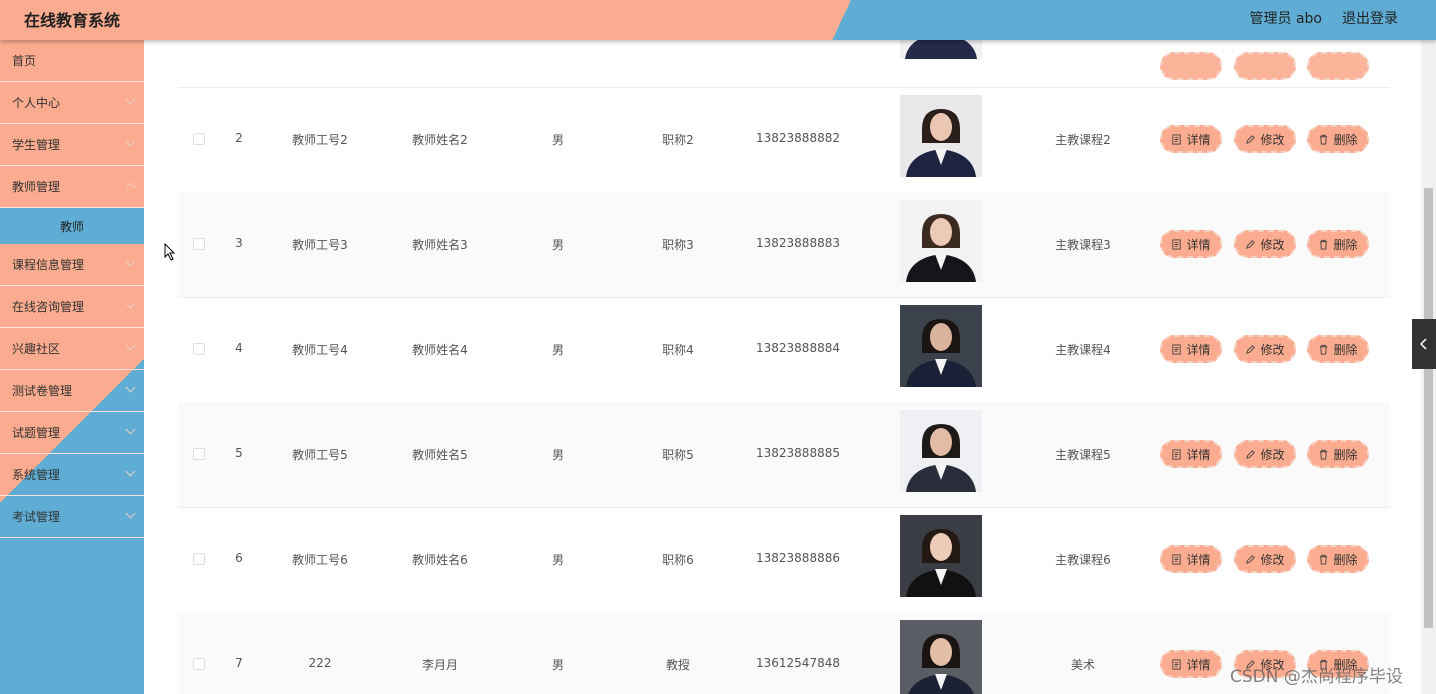 The height and width of the screenshot is (694, 1436). Describe the element at coordinates (1083, 350) in the screenshot. I see `teacher-course: 主教课程4` at that location.